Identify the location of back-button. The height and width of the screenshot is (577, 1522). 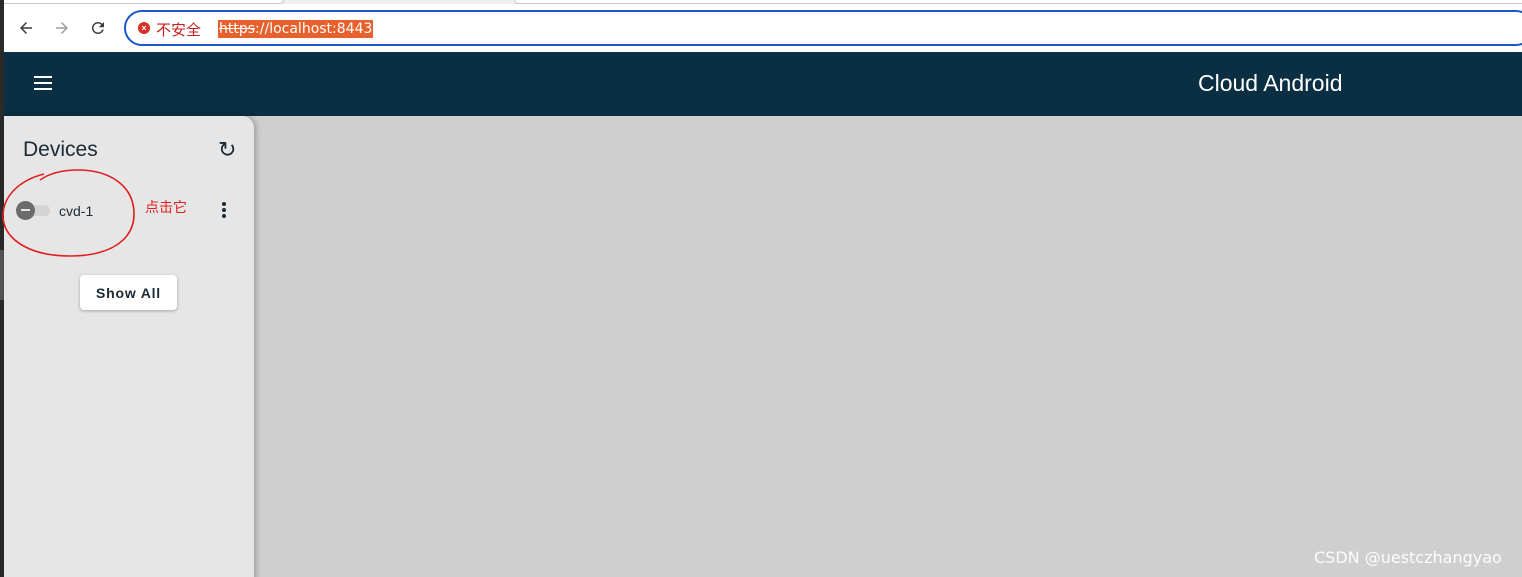
(26, 28).